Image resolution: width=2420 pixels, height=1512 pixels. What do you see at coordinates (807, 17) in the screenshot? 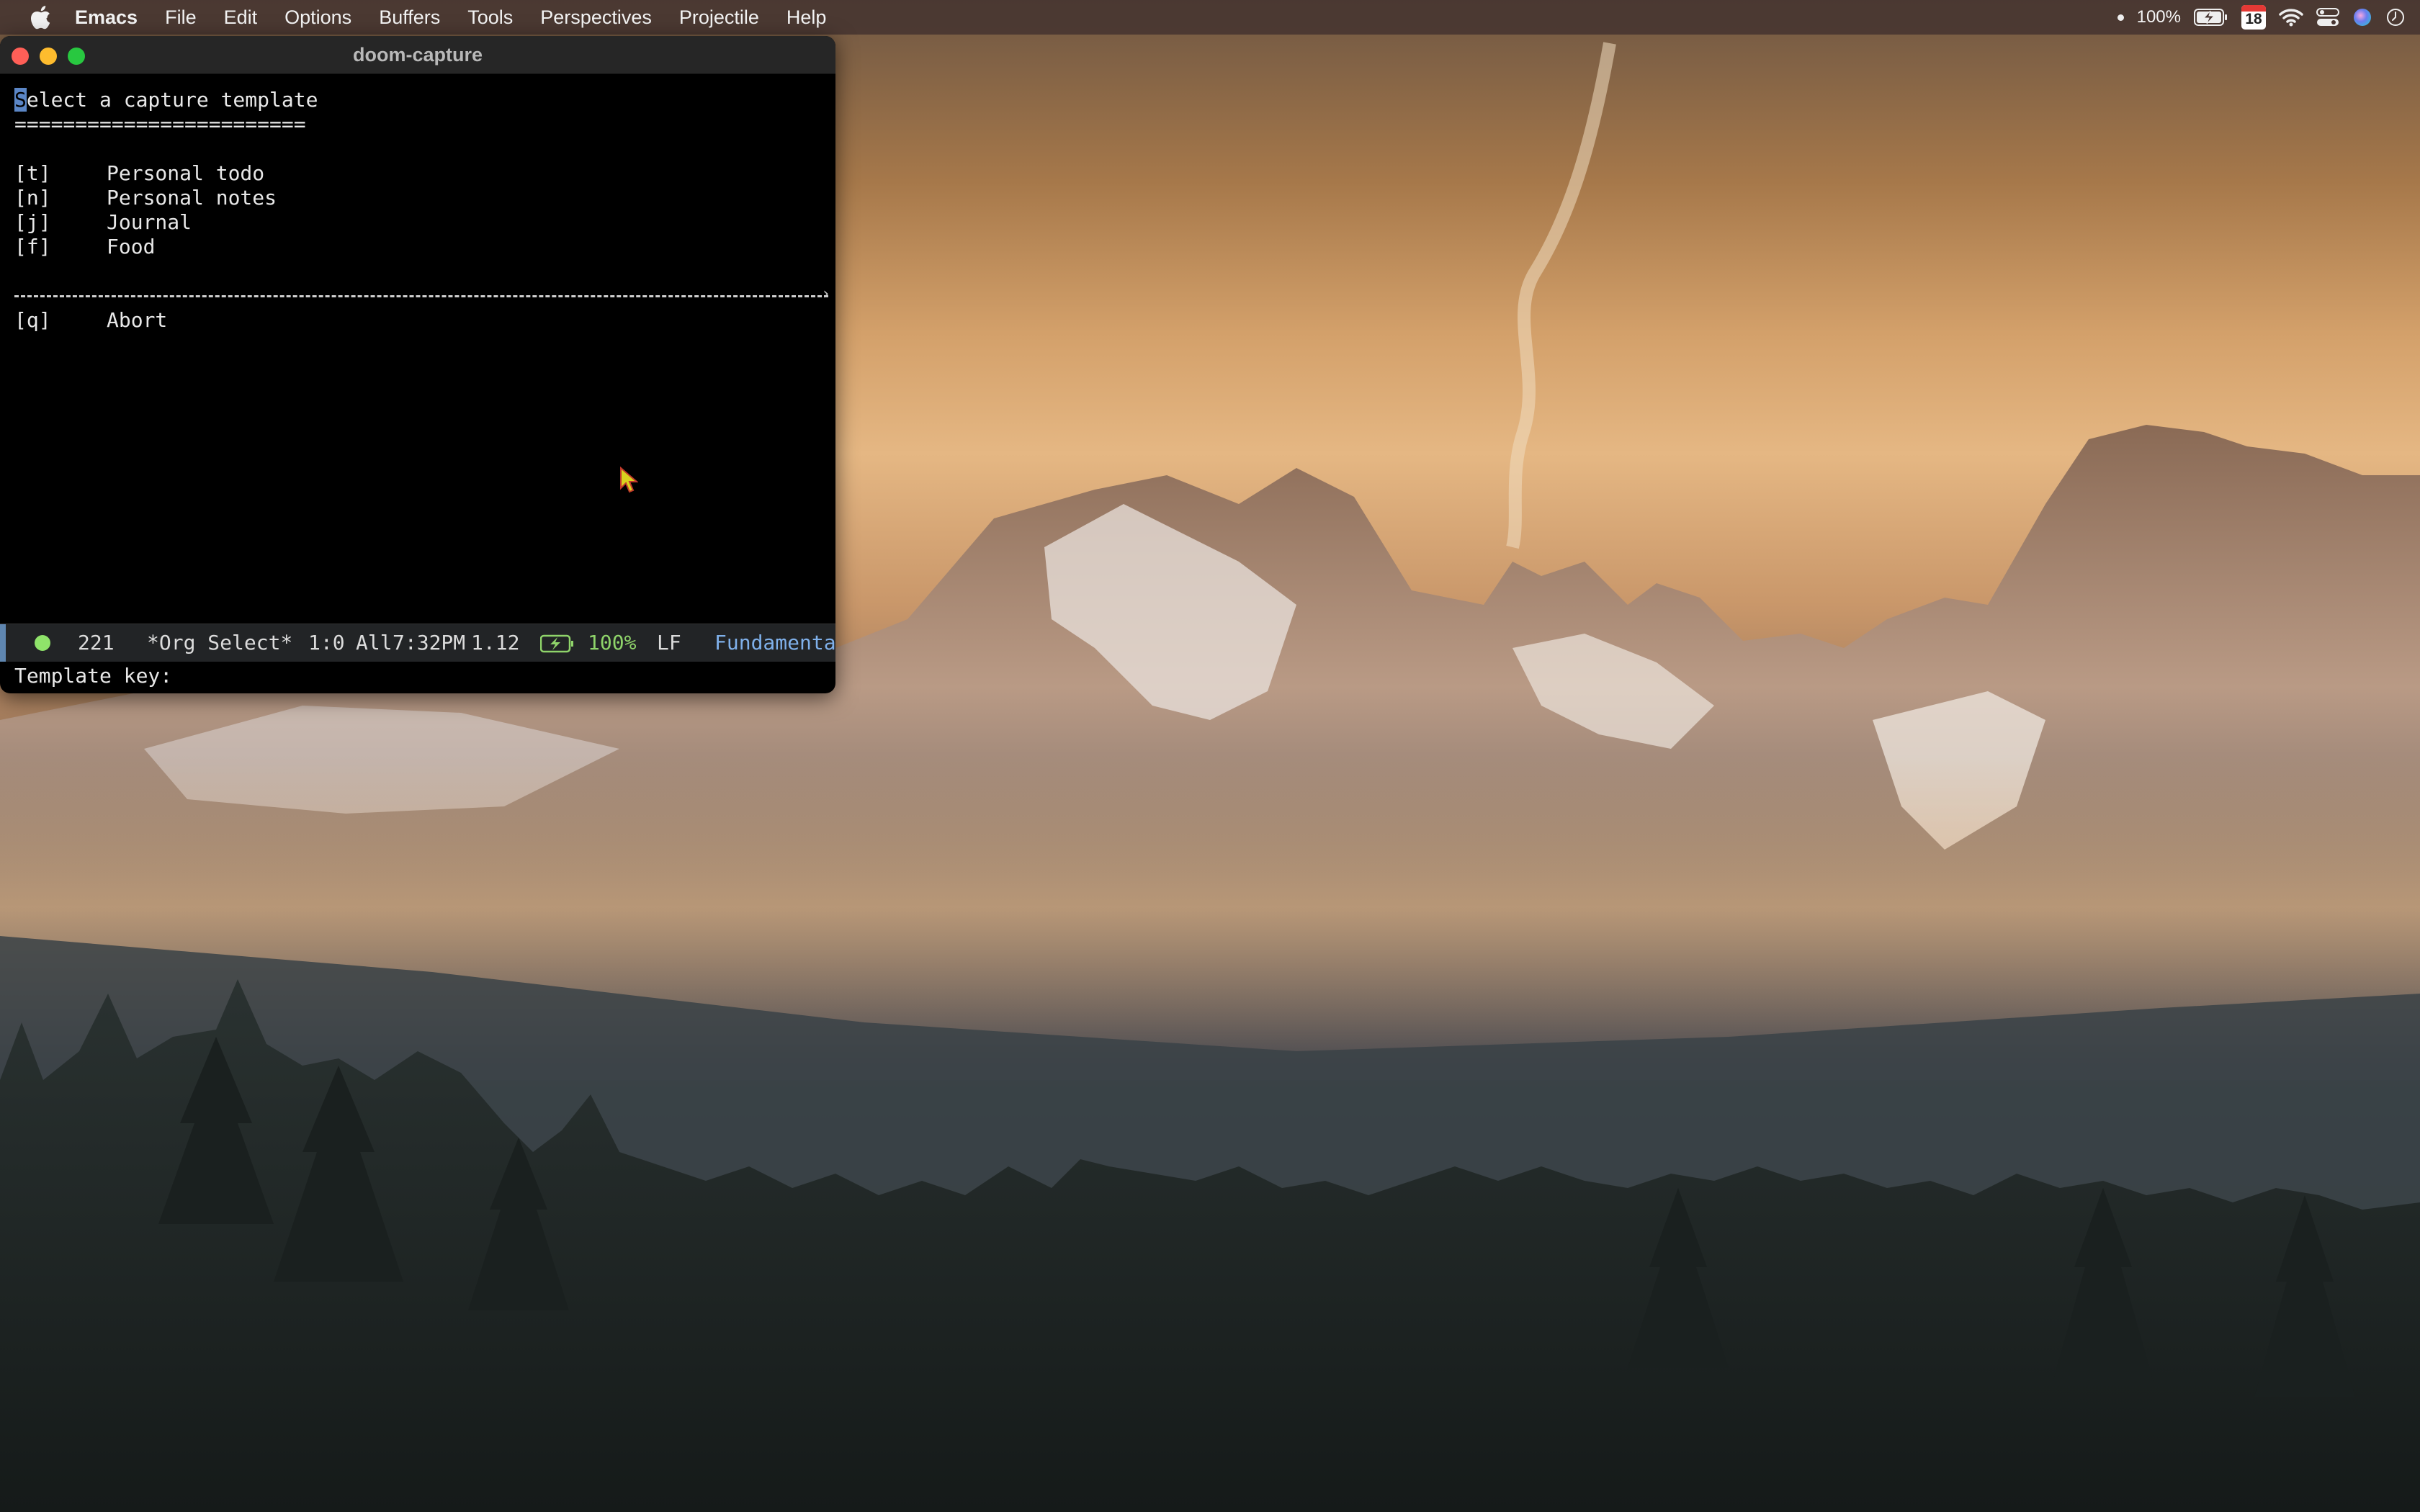
I see `menu-help: Help` at bounding box center [807, 17].